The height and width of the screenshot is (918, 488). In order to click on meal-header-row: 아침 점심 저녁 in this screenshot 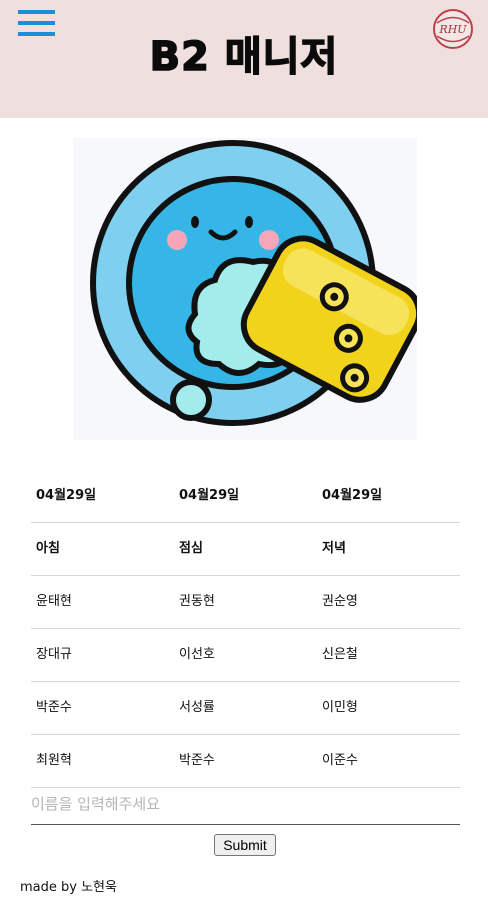, I will do `click(245, 549)`.